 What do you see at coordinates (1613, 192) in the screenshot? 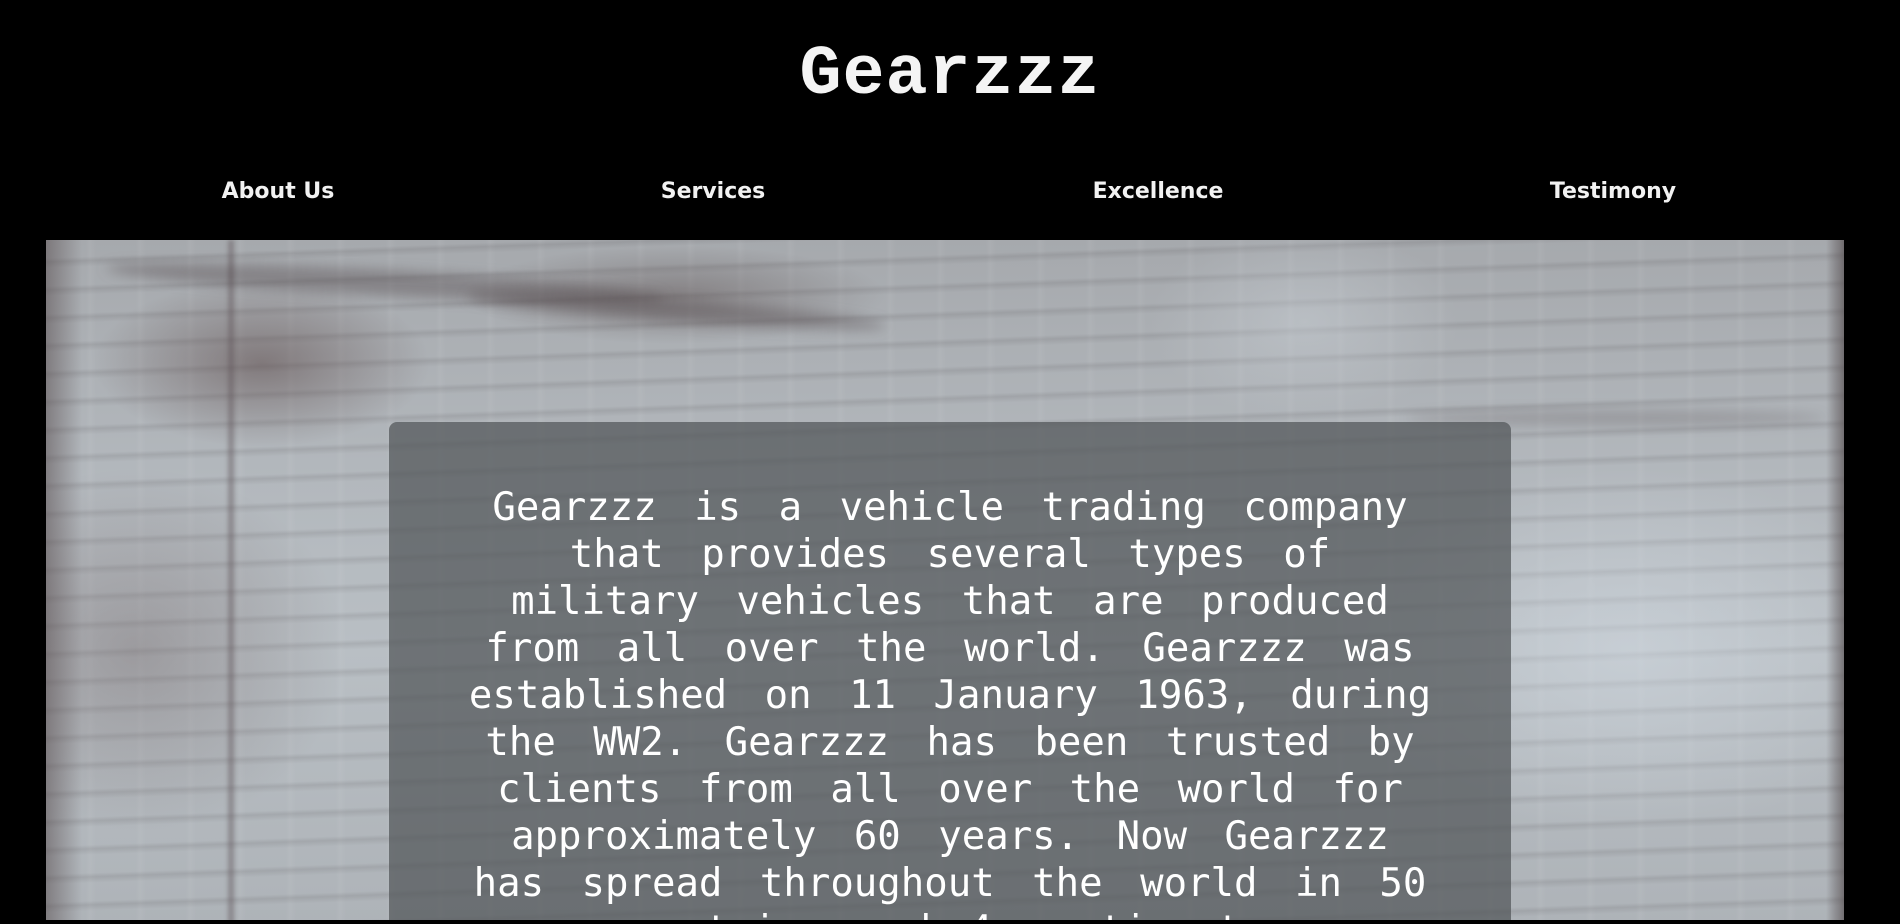
I see `nav-link-testimony: Testimony` at bounding box center [1613, 192].